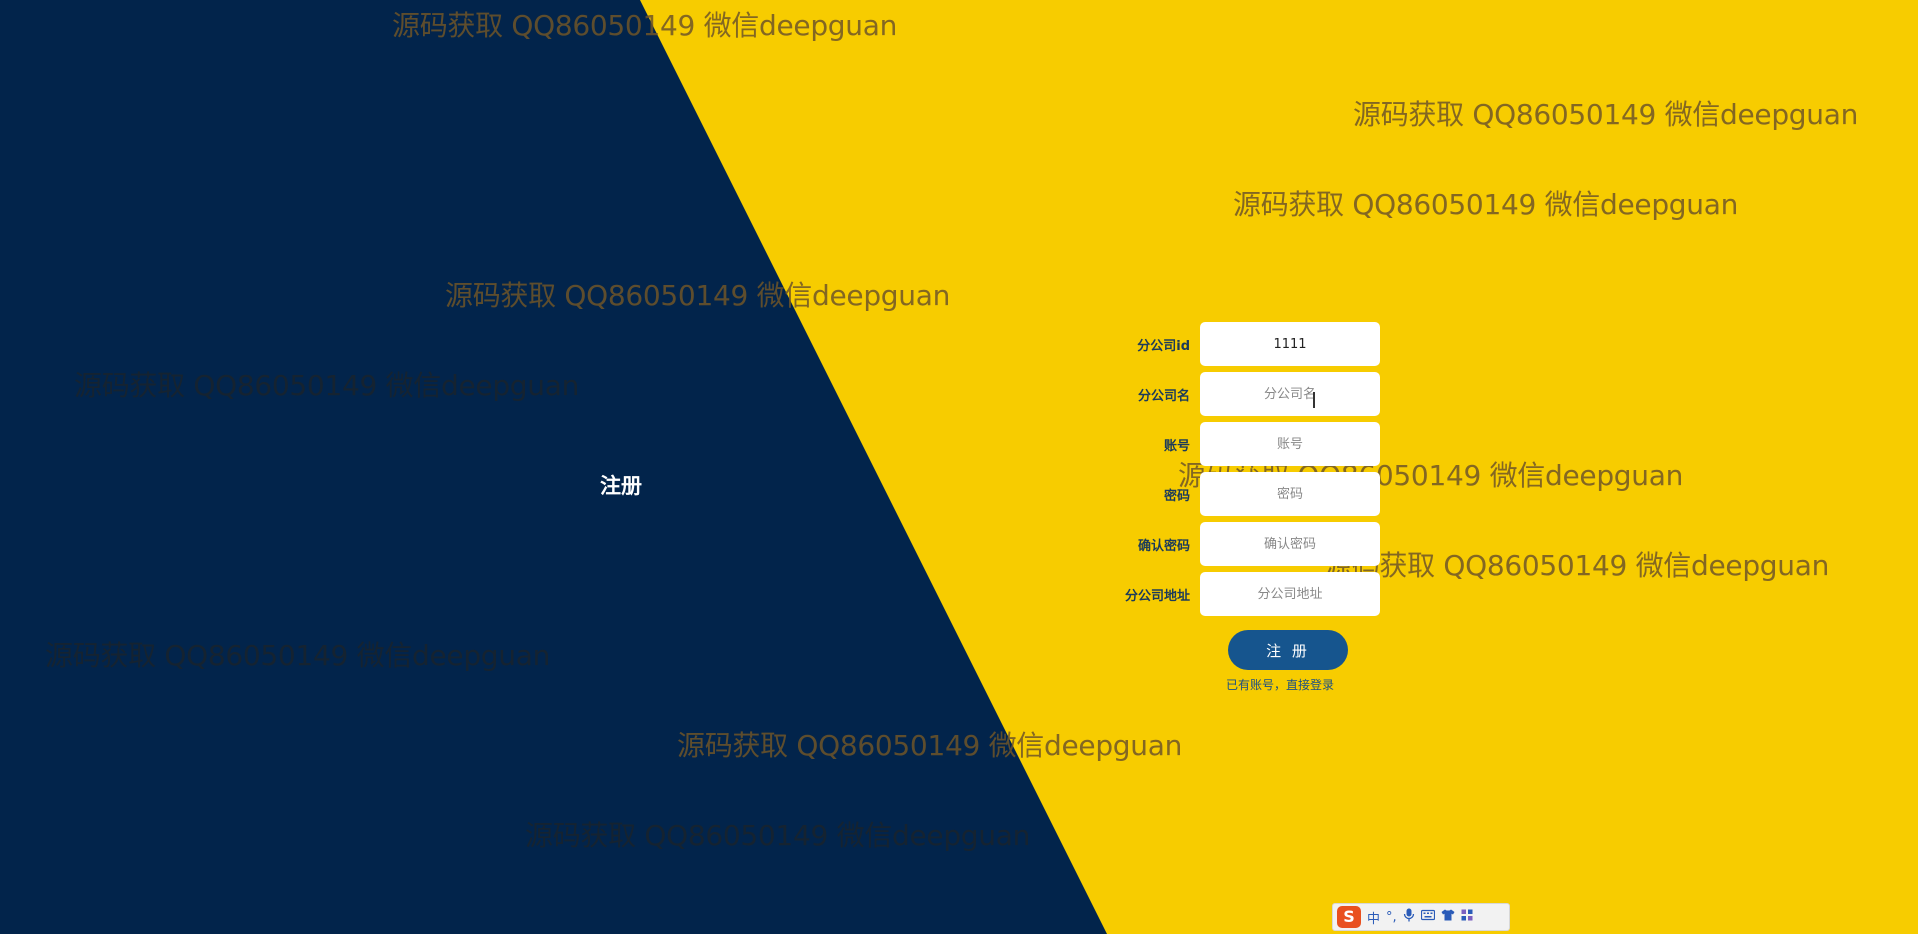 Image resolution: width=1918 pixels, height=934 pixels. I want to click on form-row-branch-id: 分公司id, so click(1240, 347).